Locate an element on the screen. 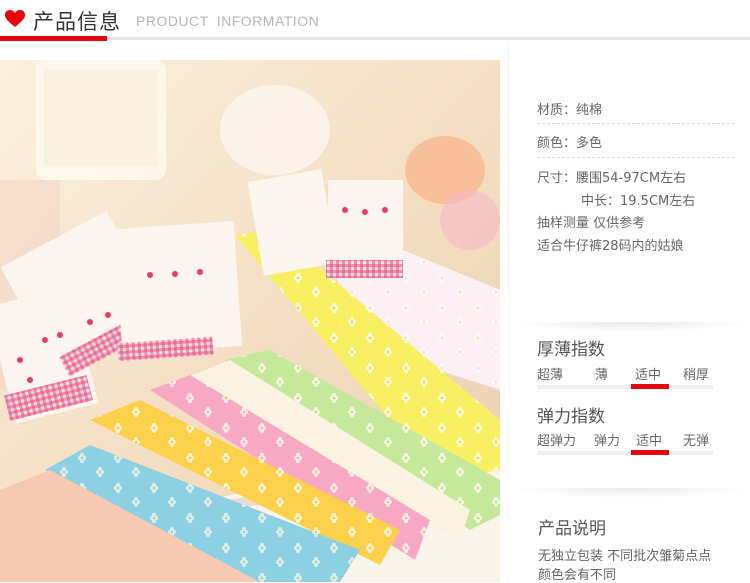 Image resolution: width=750 pixels, height=583 pixels. product-note-title: 产品说明 is located at coordinates (572, 529).